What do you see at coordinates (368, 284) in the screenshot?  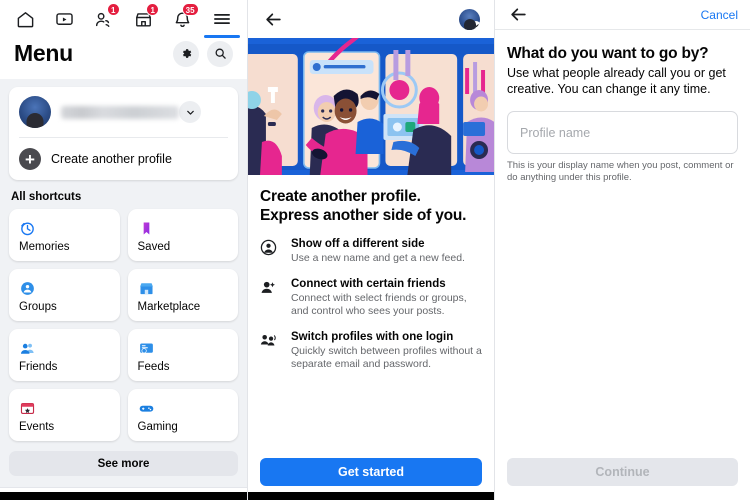 I see `feature-title: Connect with certain friends` at bounding box center [368, 284].